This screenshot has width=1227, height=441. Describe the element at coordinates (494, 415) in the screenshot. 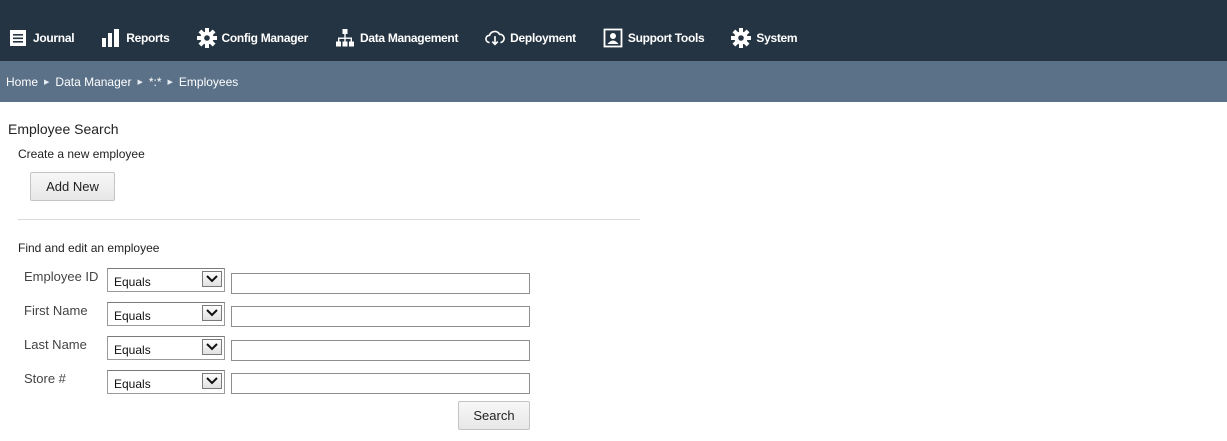

I see `search-button: Search` at that location.